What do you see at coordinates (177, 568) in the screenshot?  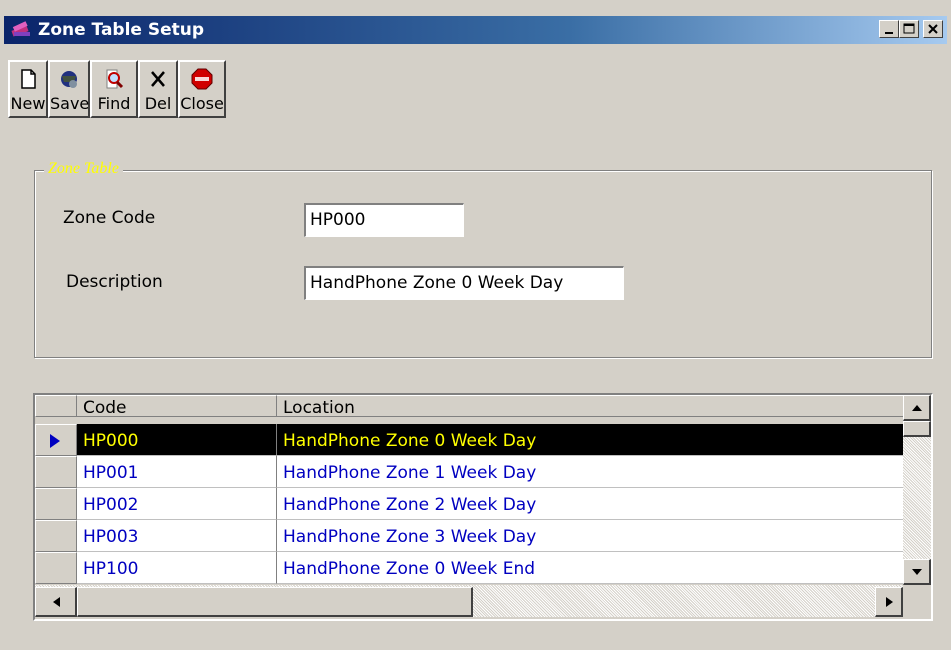 I see `row-code-cell: HP100` at bounding box center [177, 568].